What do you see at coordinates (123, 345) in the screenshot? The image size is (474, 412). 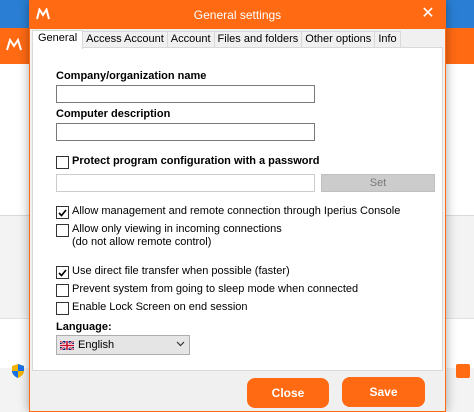 I see `language-select: English` at bounding box center [123, 345].